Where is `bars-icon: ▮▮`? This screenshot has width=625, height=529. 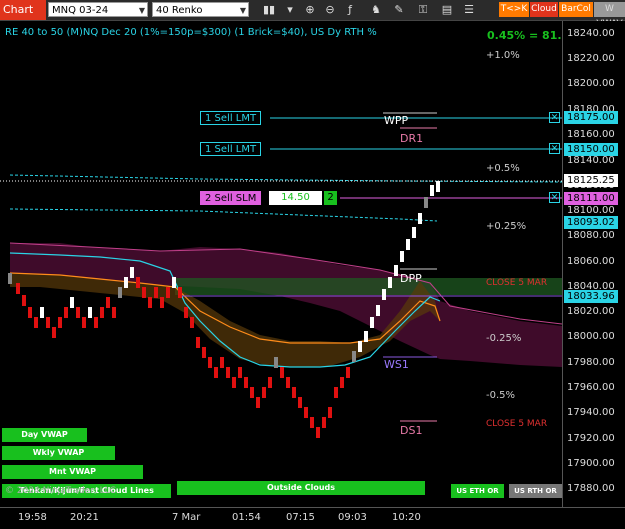 bars-icon: ▮▮ is located at coordinates (269, 9).